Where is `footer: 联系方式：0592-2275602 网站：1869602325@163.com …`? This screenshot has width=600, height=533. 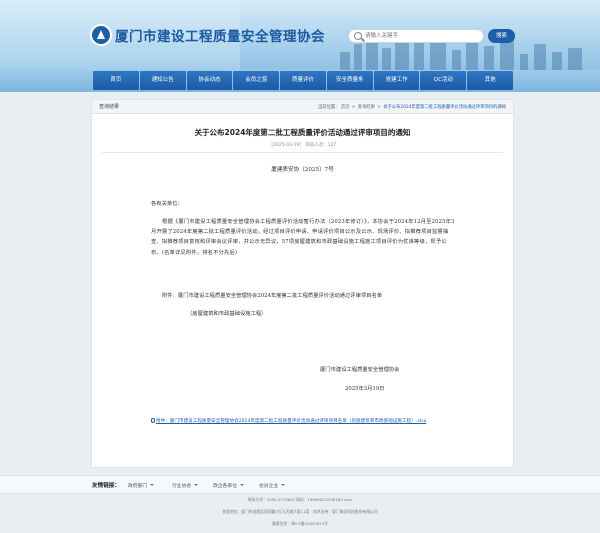
footer: 联系方式：0592-2275602 网站：1869602325@163.com … is located at coordinates (300, 513).